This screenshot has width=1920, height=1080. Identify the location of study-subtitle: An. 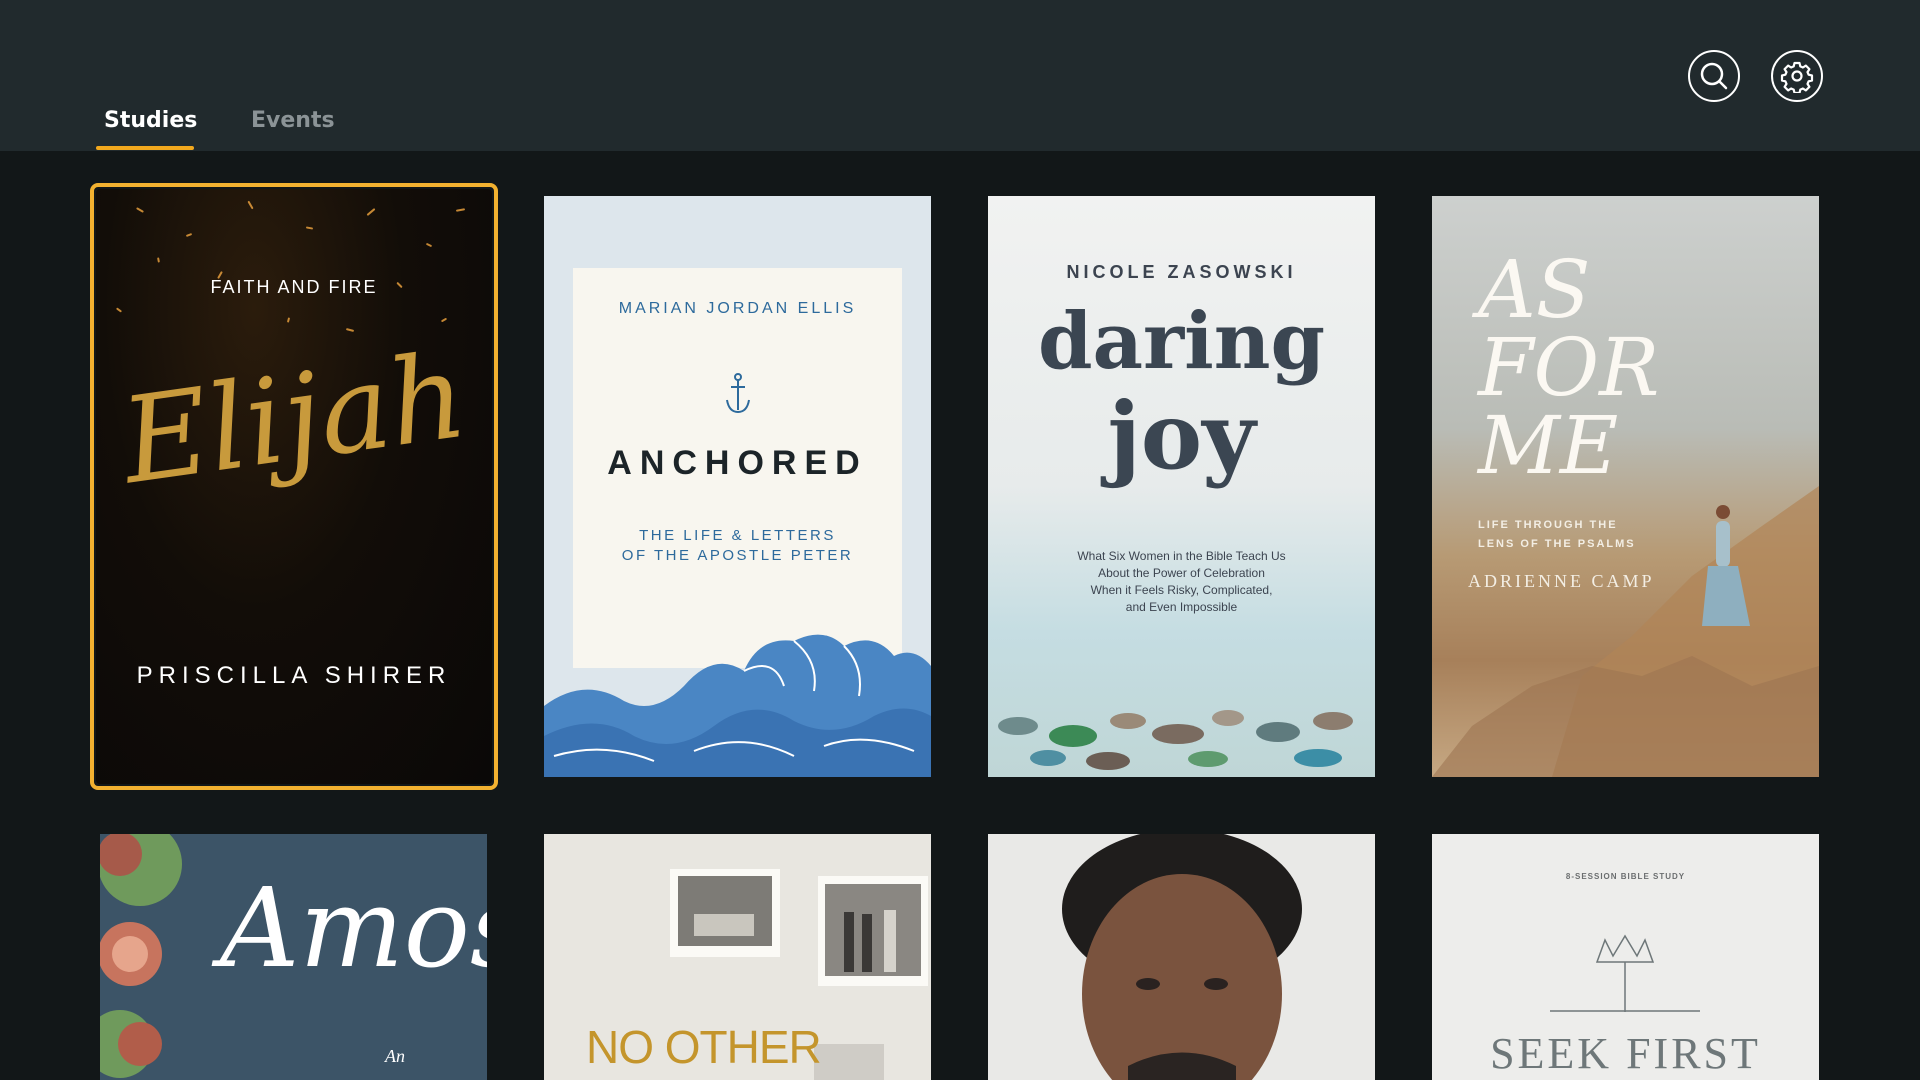
(395, 1056).